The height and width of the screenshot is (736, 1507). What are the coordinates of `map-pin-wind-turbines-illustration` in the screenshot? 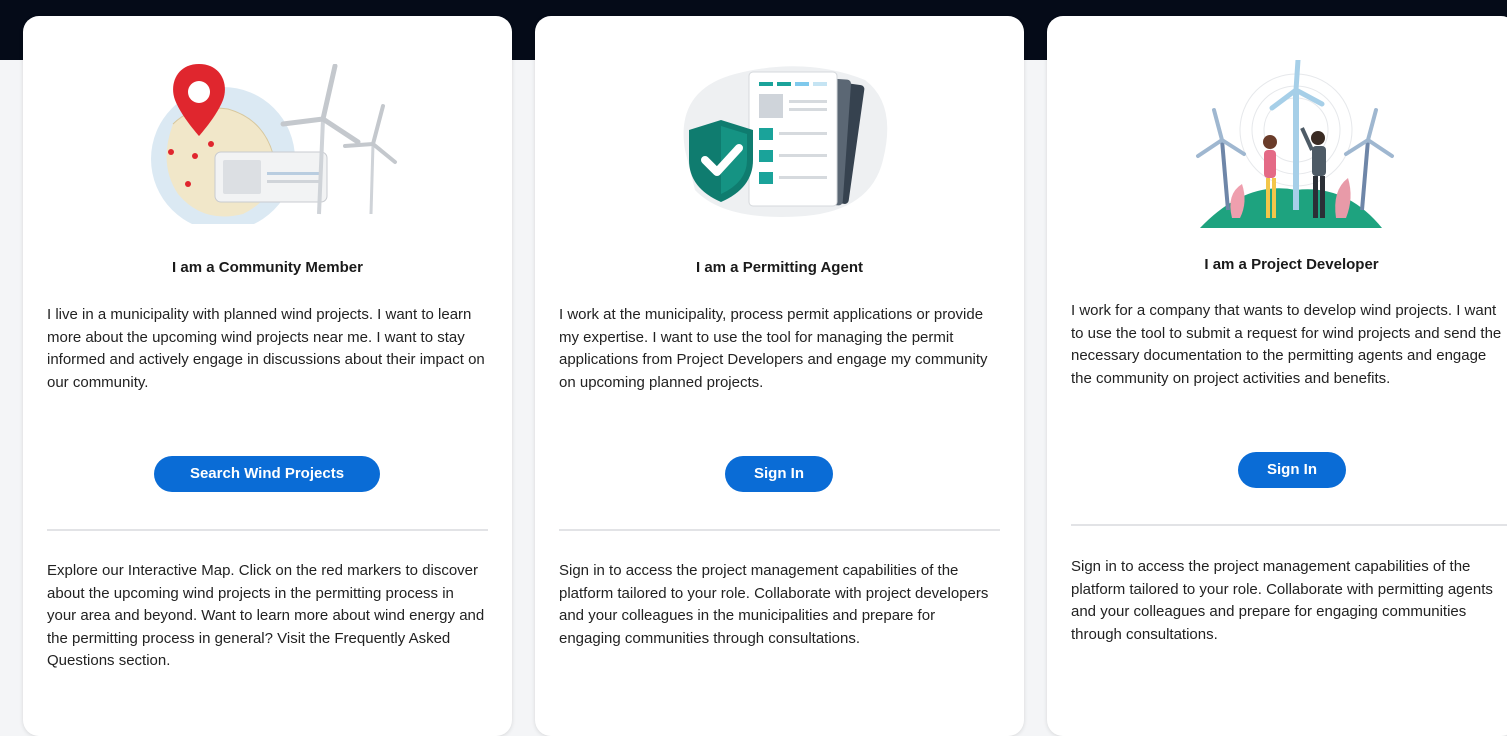 It's located at (273, 144).